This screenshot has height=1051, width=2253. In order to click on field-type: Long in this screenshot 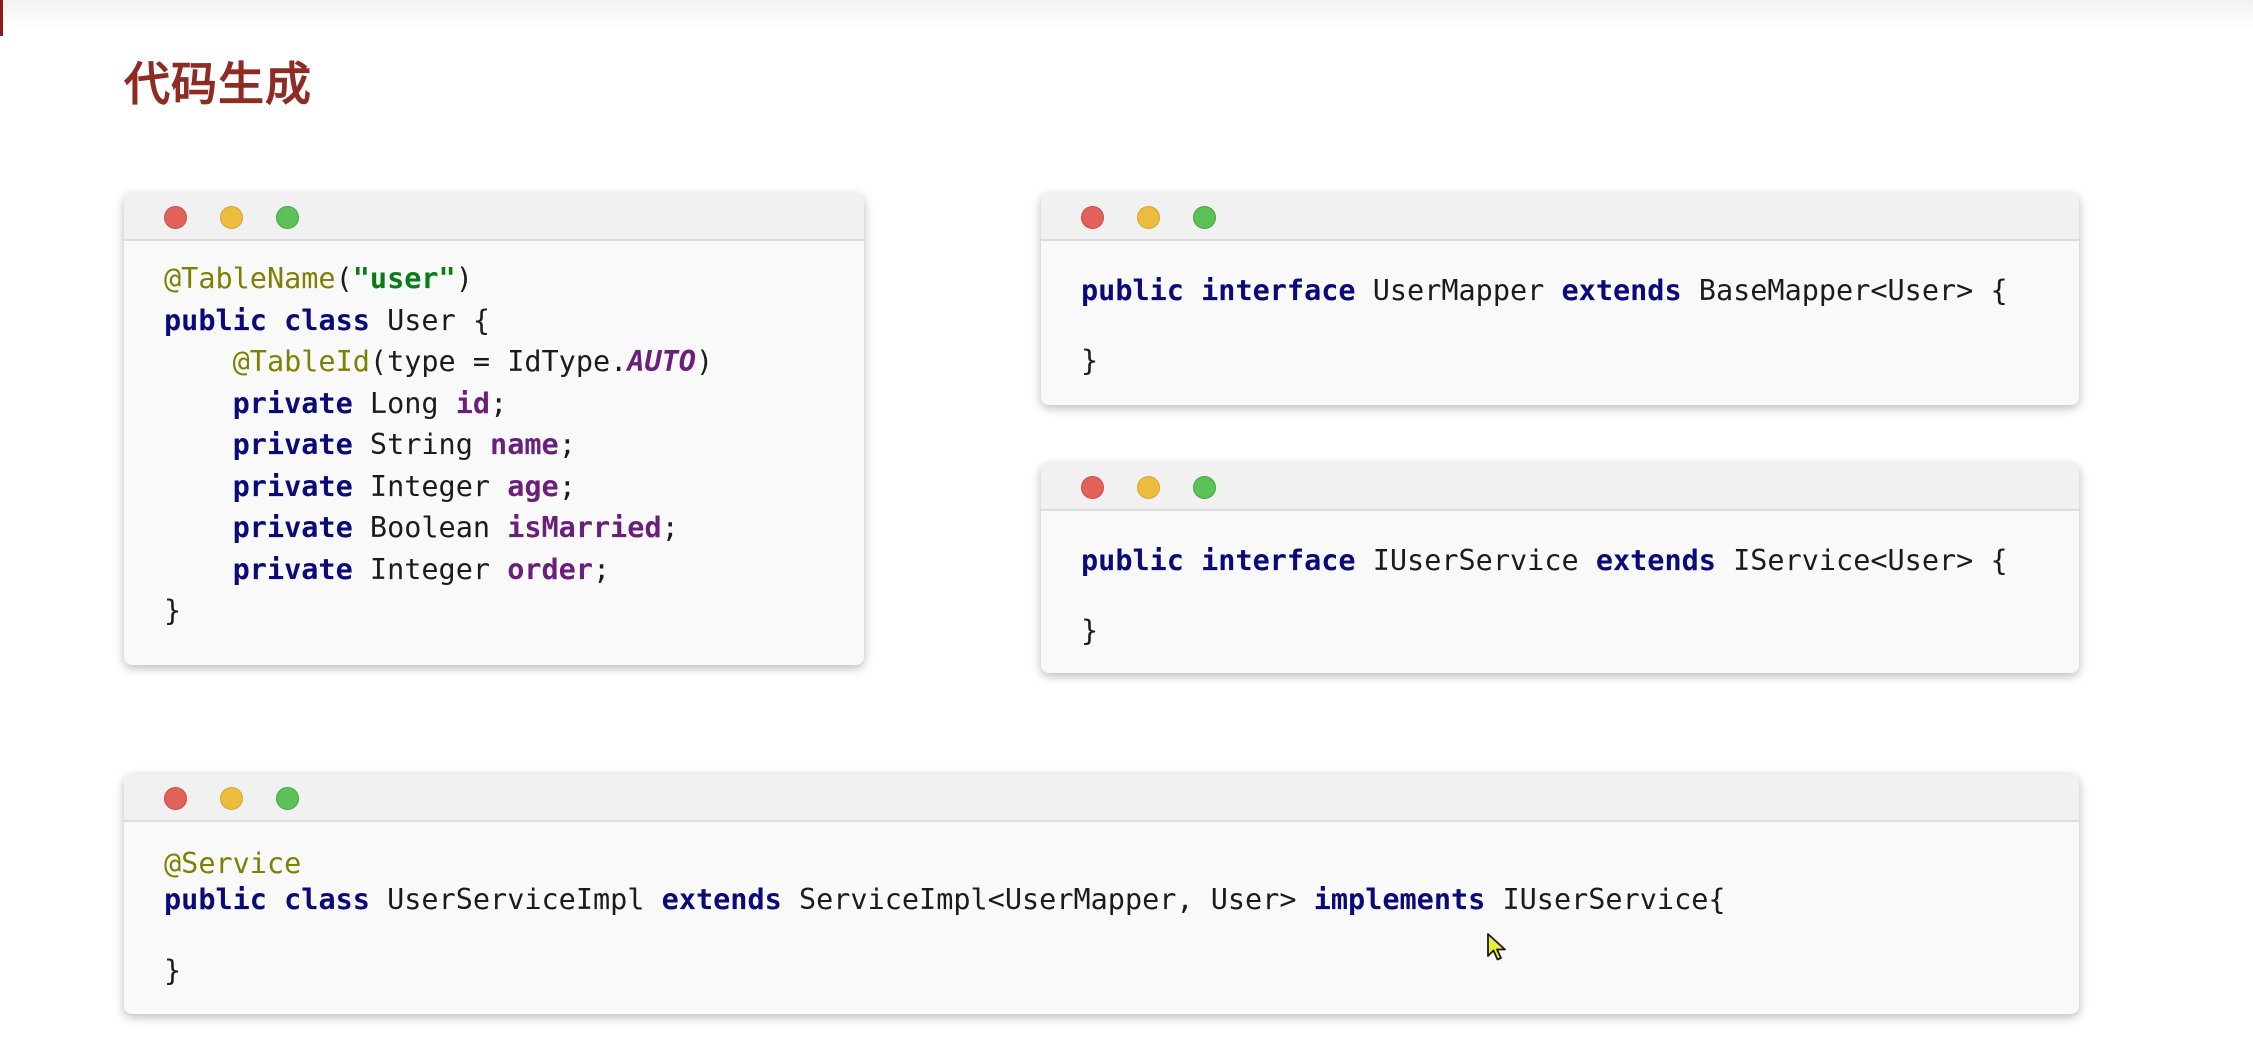, I will do `click(404, 403)`.